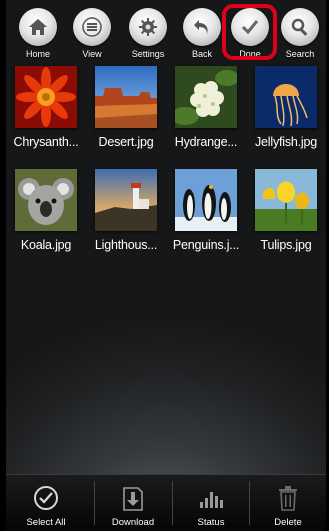 Image resolution: width=329 pixels, height=531 pixels. Describe the element at coordinates (37, 54) in the screenshot. I see `home-label: Home` at that location.